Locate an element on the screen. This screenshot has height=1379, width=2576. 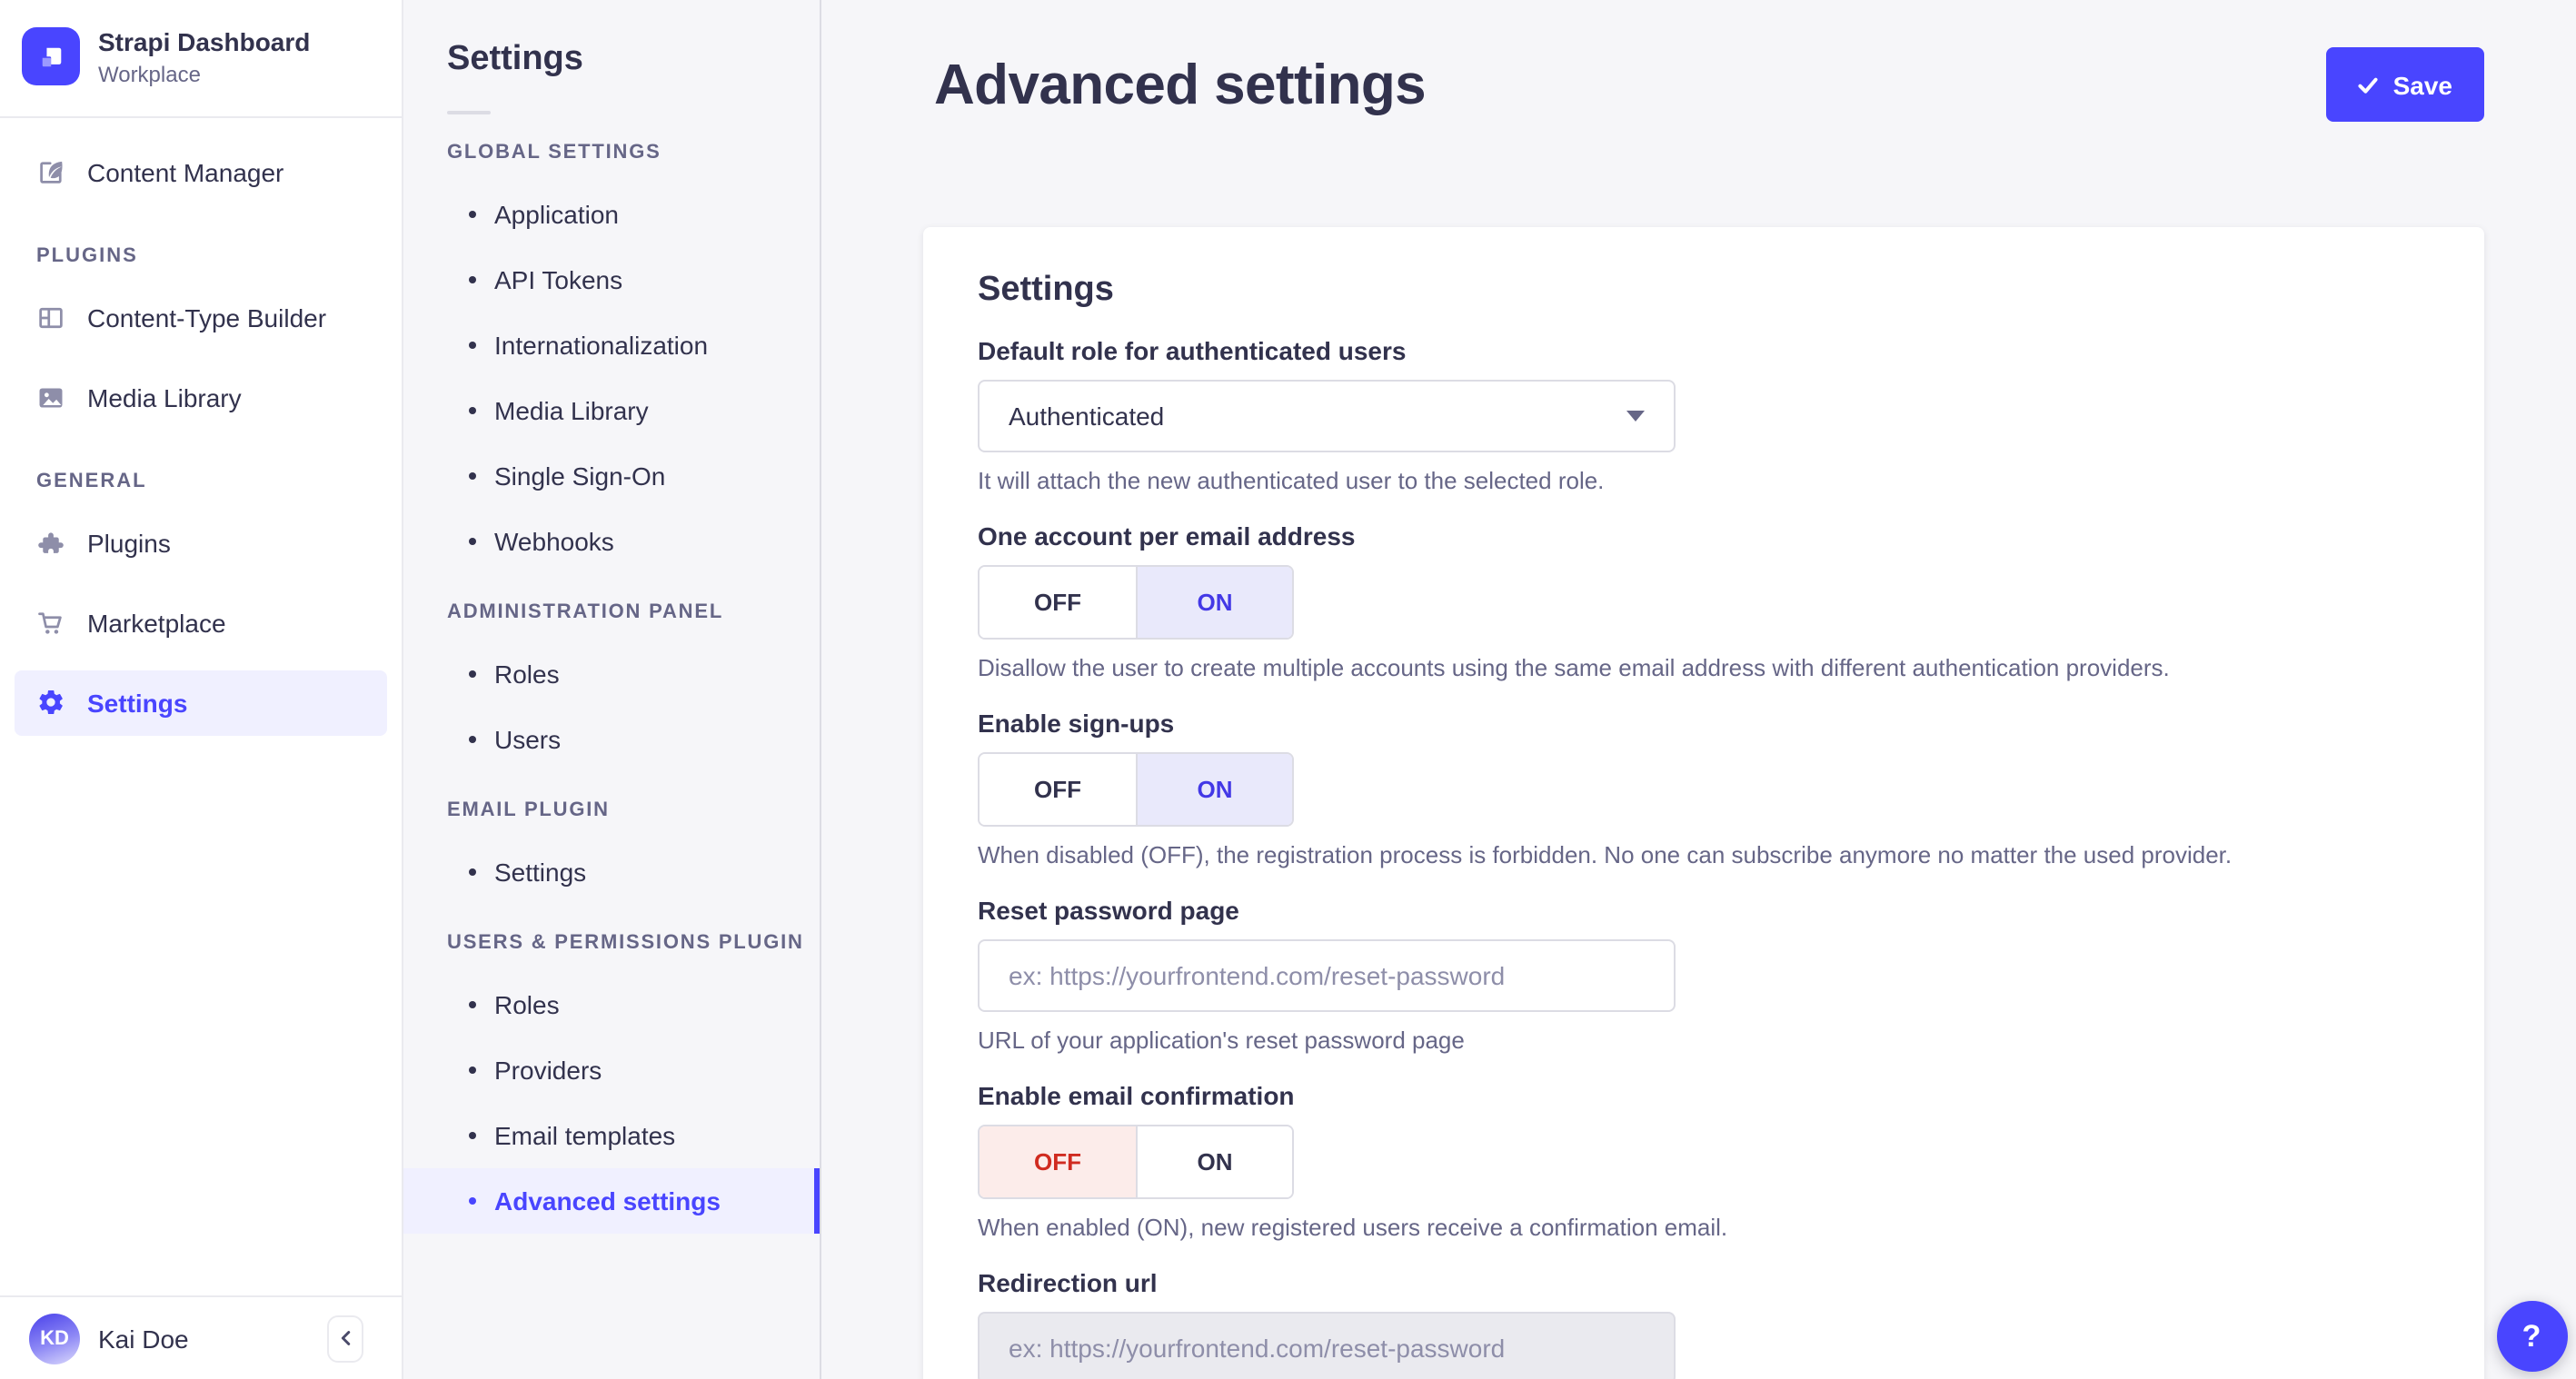
brand-name: Strapi Dashboard is located at coordinates (205, 41).